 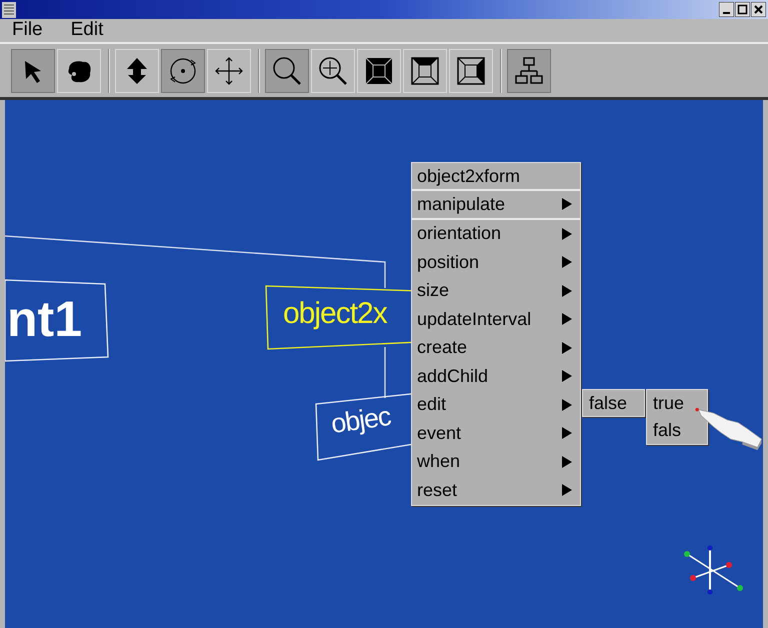 I want to click on menu-item: updateInterval, so click(x=496, y=319).